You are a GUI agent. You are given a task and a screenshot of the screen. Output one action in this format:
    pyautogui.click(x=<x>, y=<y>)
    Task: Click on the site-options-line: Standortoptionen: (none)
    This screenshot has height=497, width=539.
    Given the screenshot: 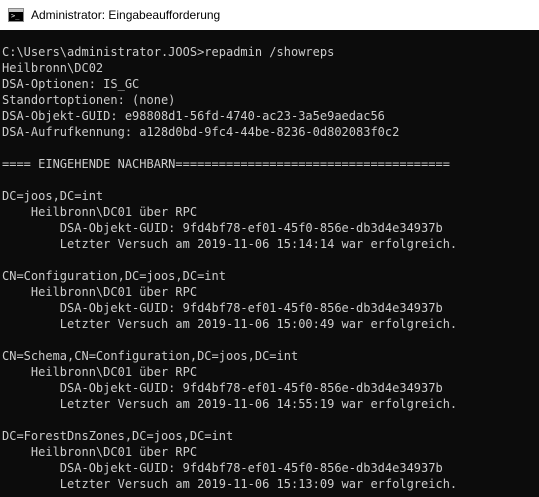 What is the action you would take?
    pyautogui.click(x=89, y=100)
    